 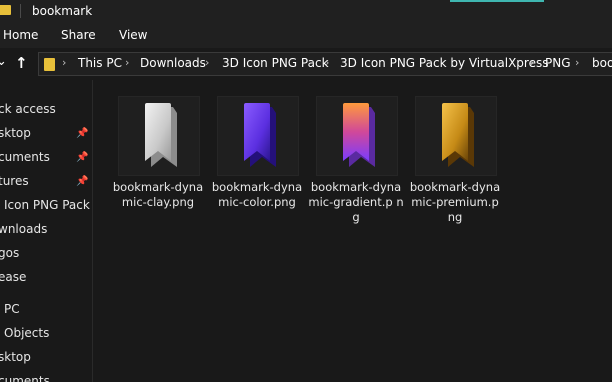 I want to click on bookmark-clay-icon, so click(x=161, y=135).